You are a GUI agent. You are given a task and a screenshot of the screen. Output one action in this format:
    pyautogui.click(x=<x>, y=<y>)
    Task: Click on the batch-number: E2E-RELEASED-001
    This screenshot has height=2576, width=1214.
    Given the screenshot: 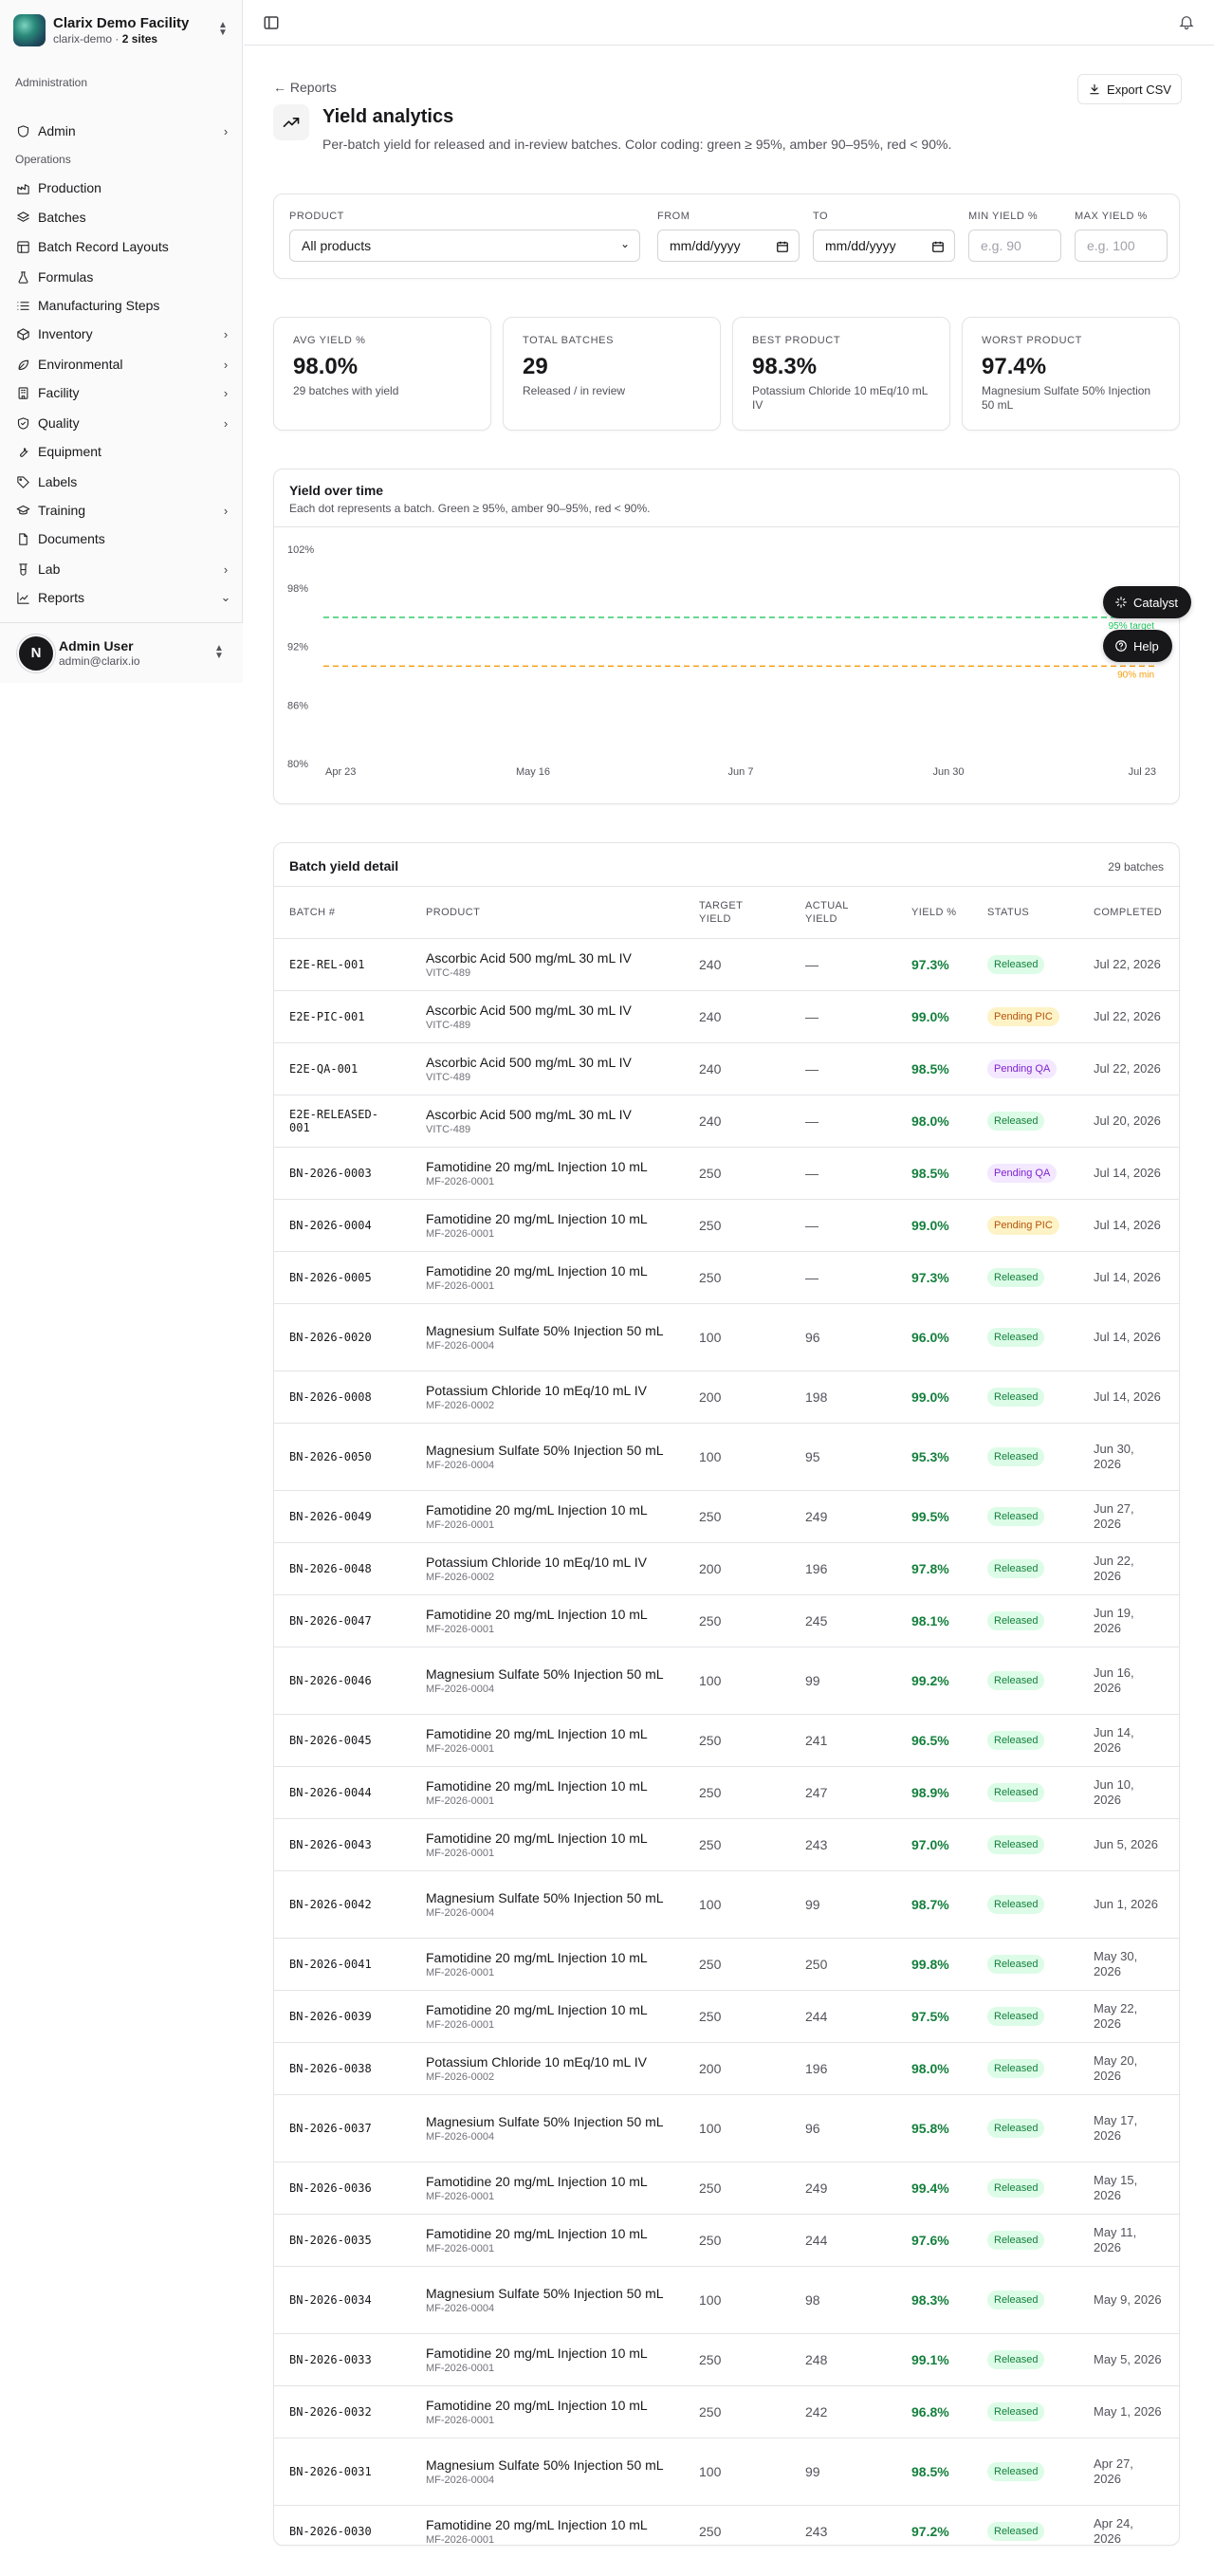 What is the action you would take?
    pyautogui.click(x=342, y=1121)
    